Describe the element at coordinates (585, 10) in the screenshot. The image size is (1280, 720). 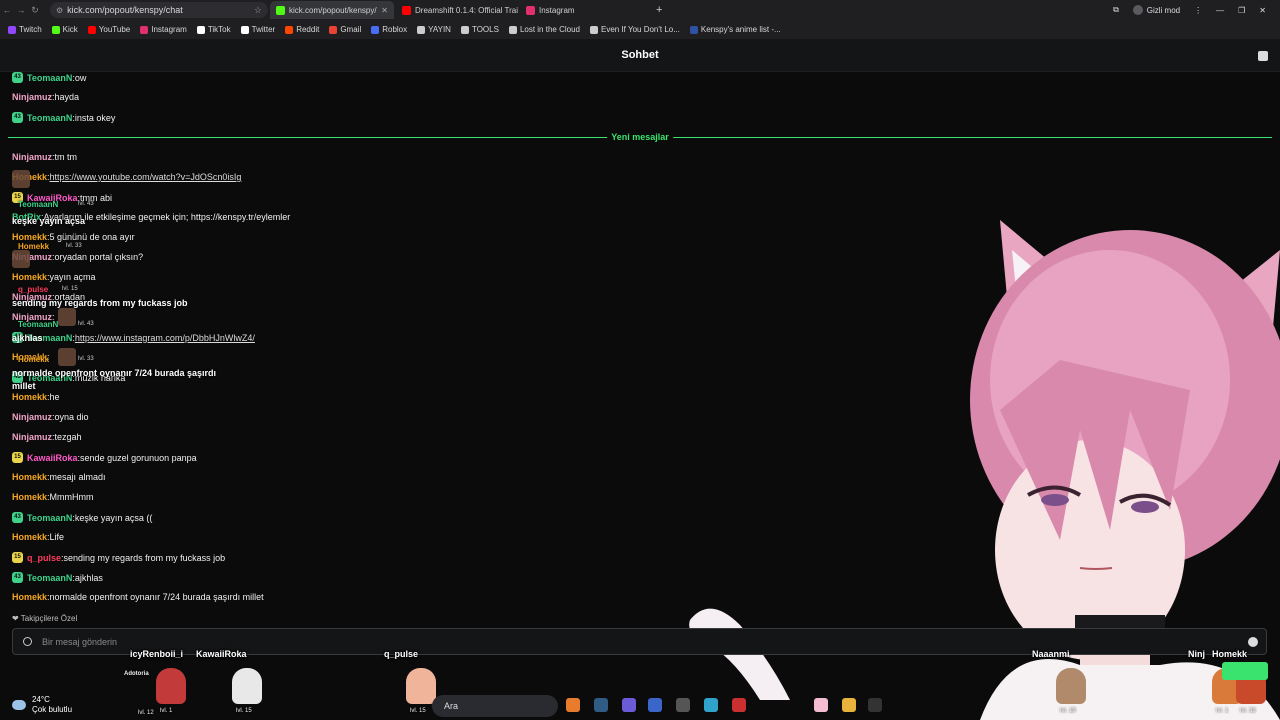
I see `tab-instagram: Instagram` at that location.